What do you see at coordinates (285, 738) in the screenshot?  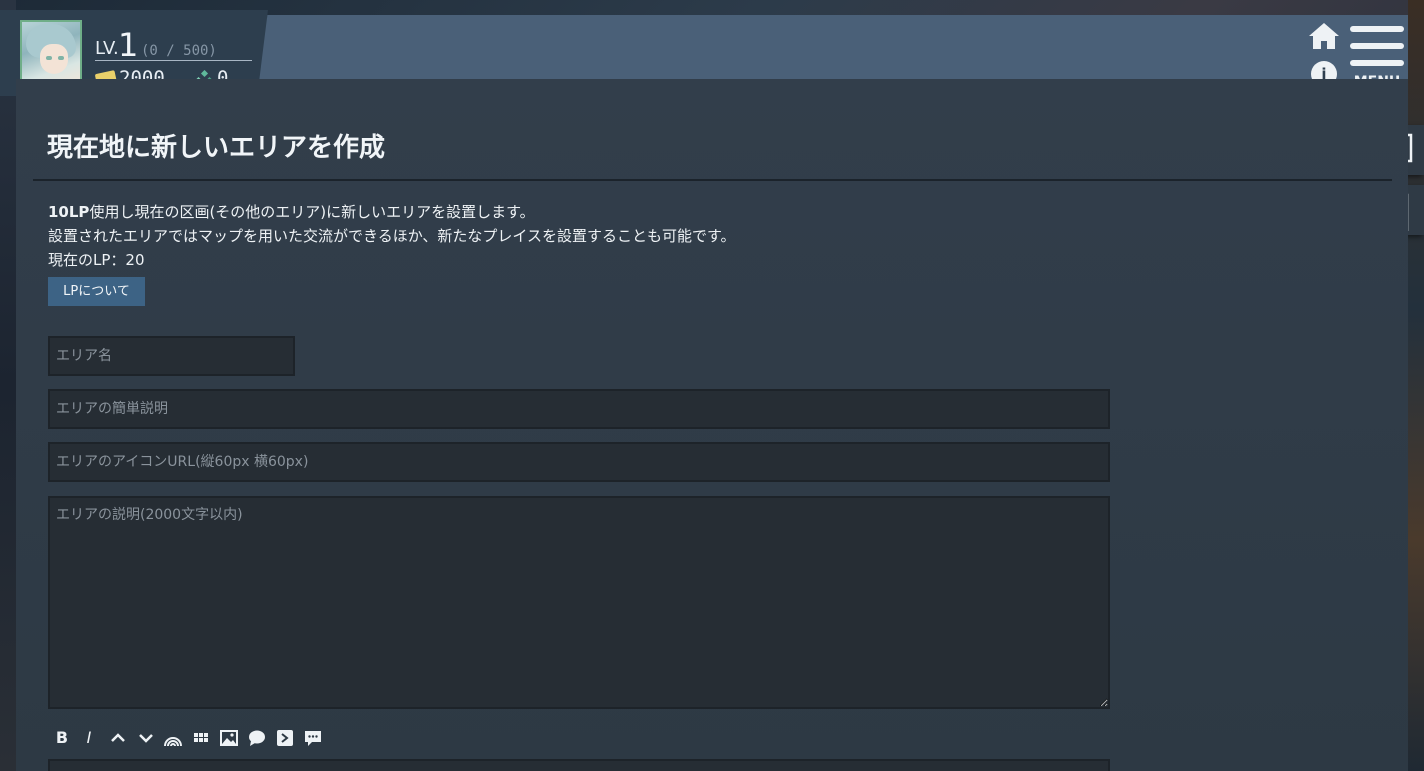 I see `command-icon` at bounding box center [285, 738].